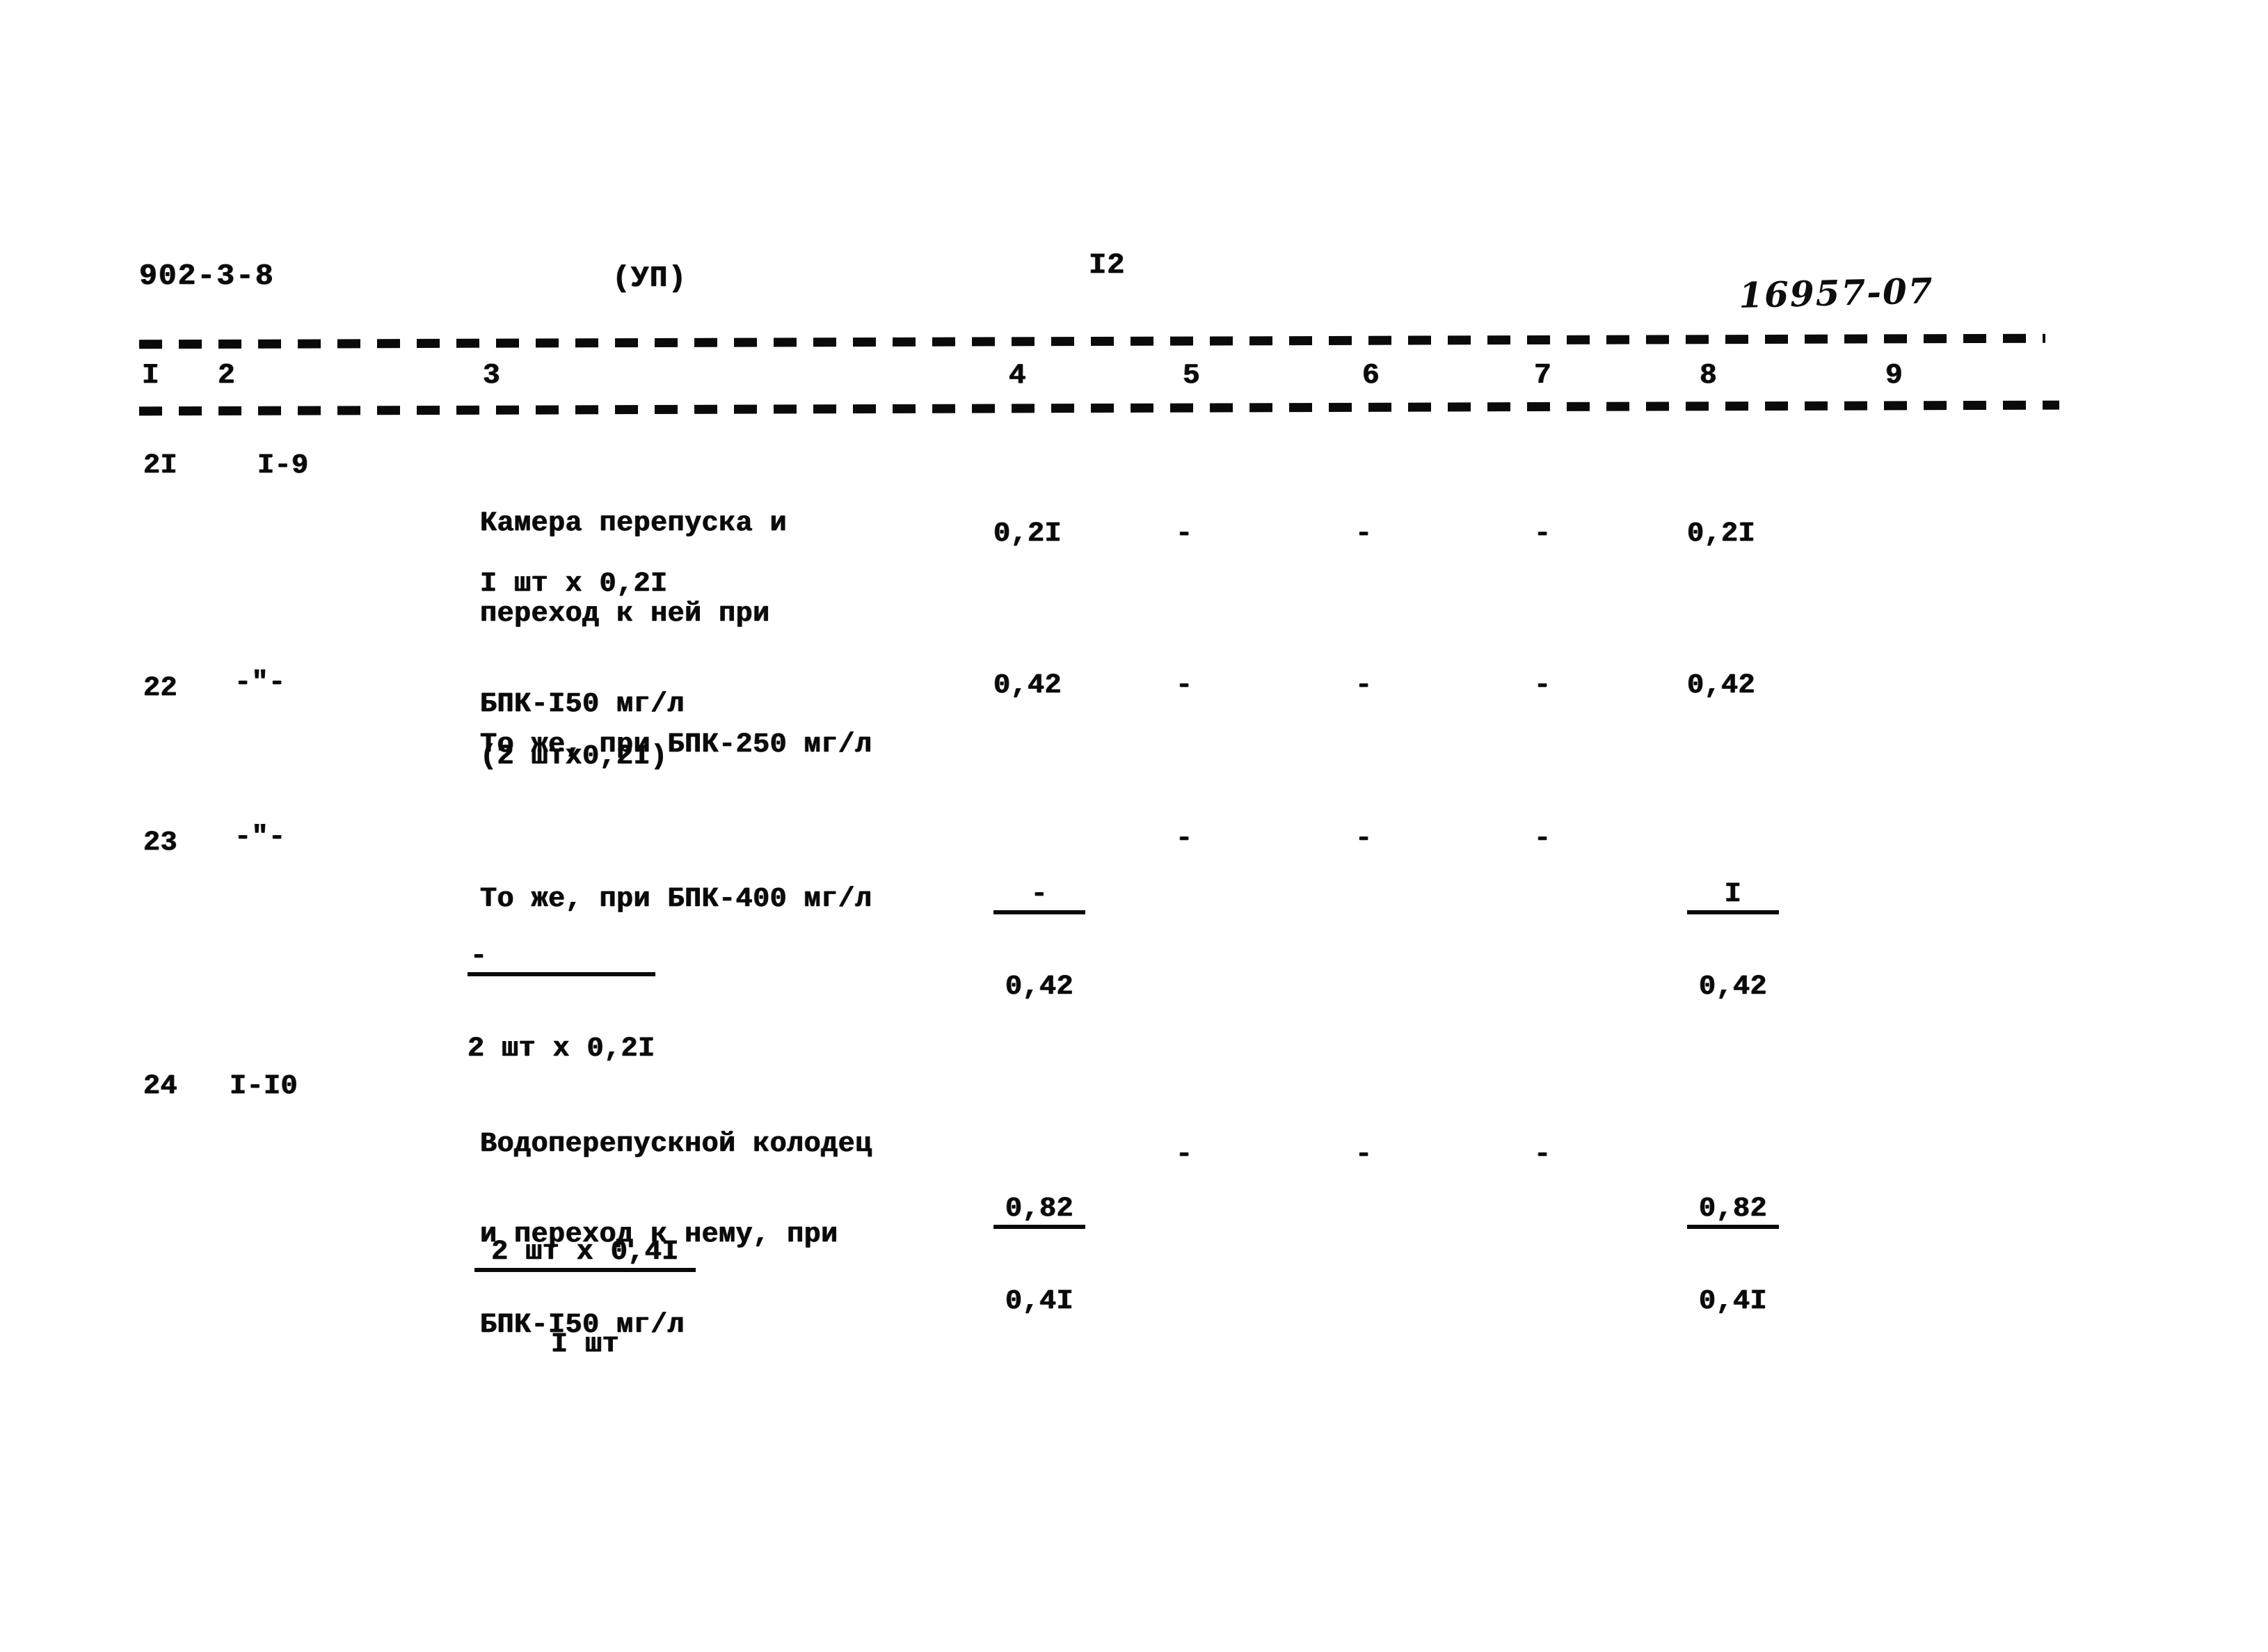  What do you see at coordinates (264, 1086) in the screenshot?
I see `drawing-ref: I-I0` at bounding box center [264, 1086].